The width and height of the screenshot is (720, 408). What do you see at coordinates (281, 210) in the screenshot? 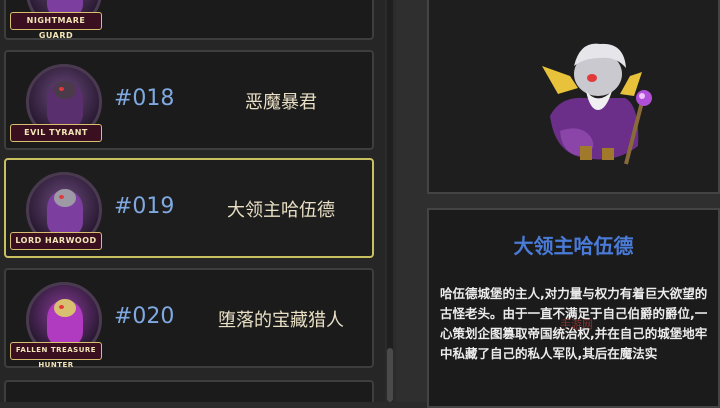
I see `enemy-name: 大领主哈伍德` at bounding box center [281, 210].